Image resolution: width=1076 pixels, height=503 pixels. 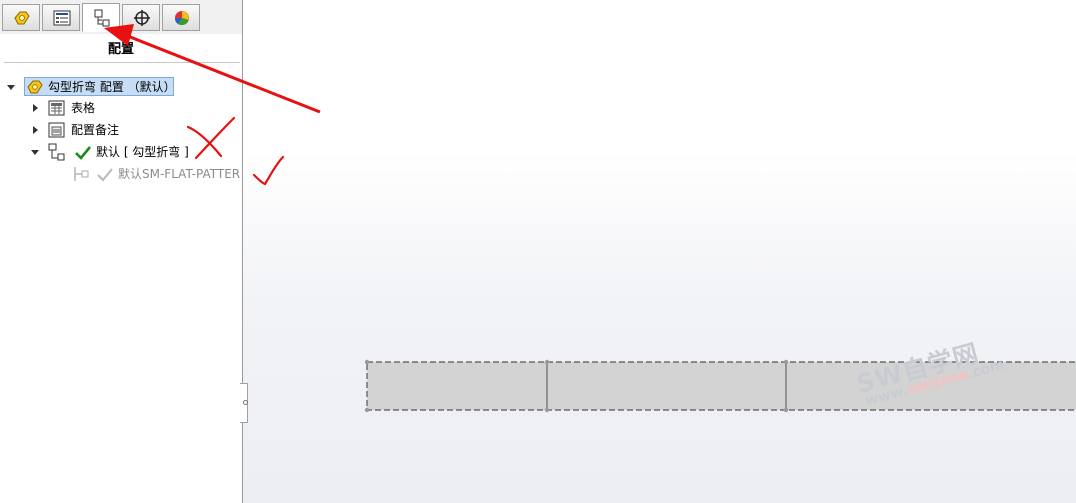 I want to click on tab-display-manager, so click(x=181, y=17).